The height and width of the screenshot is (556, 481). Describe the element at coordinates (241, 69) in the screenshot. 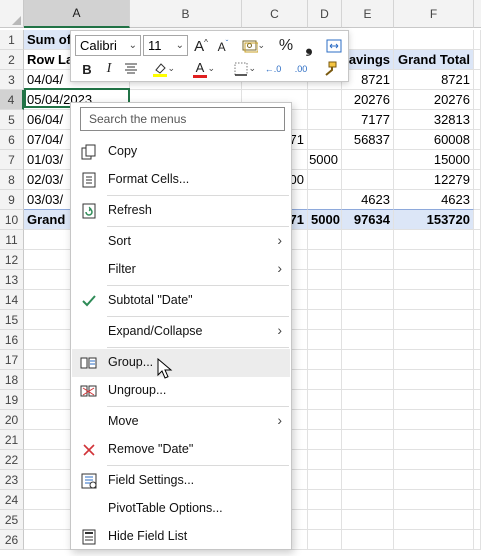

I see `borders-button: ⌄` at that location.